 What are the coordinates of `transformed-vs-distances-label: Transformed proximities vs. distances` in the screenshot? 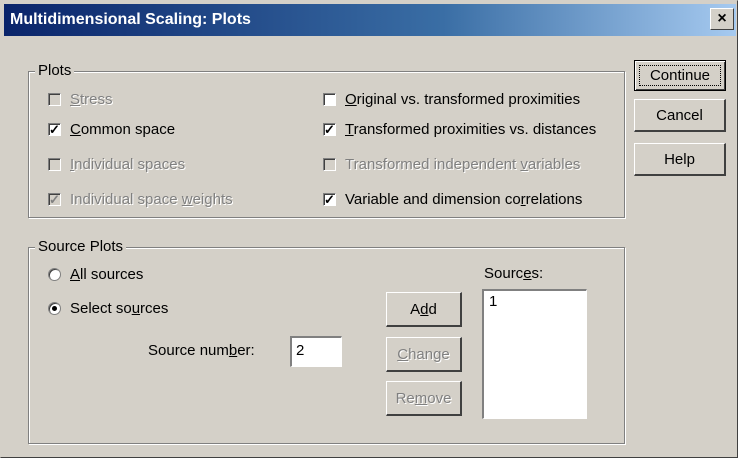 It's located at (471, 129).